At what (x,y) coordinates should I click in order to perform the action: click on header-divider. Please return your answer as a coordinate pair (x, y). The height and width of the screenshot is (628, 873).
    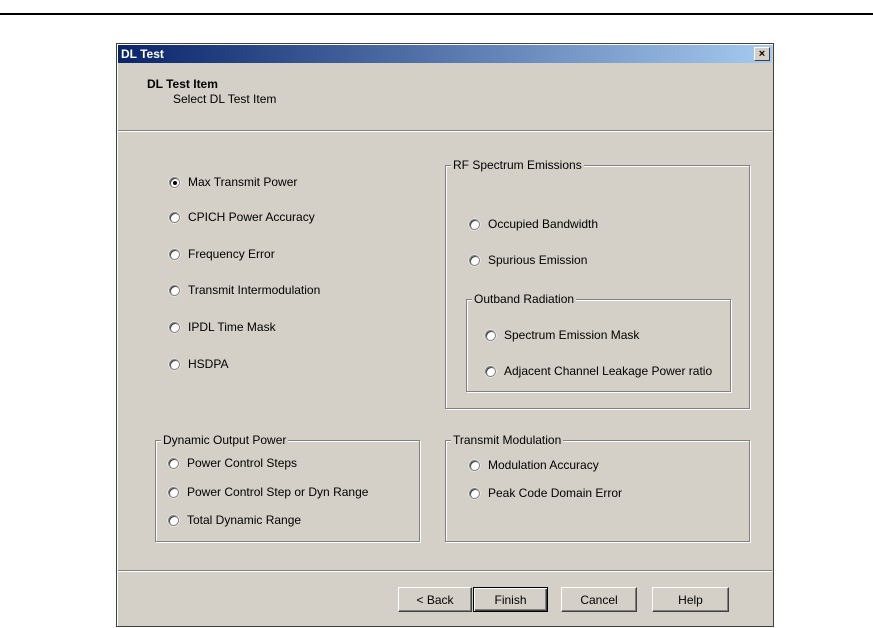
    Looking at the image, I should click on (445, 131).